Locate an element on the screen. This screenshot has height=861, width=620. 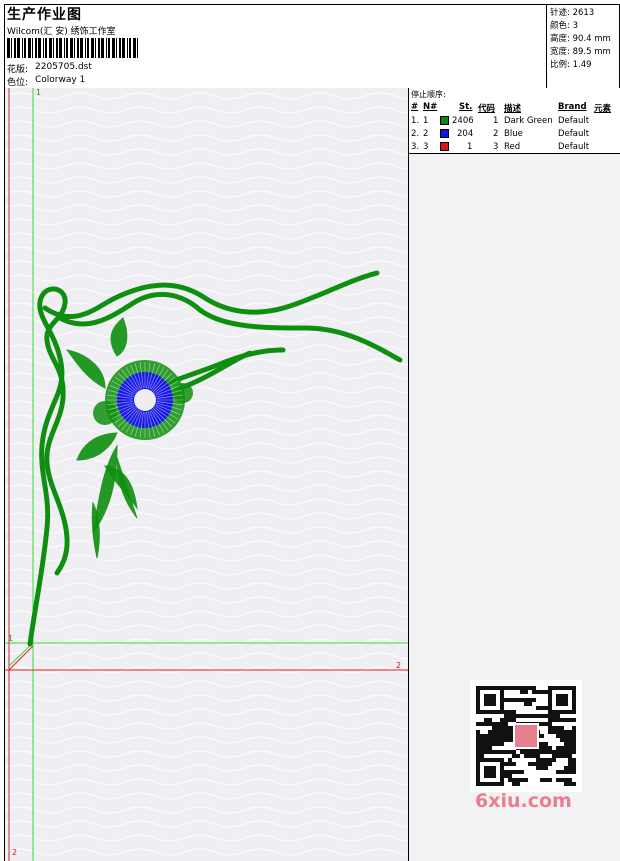
design-file-label: 花版: is located at coordinates (18, 70).